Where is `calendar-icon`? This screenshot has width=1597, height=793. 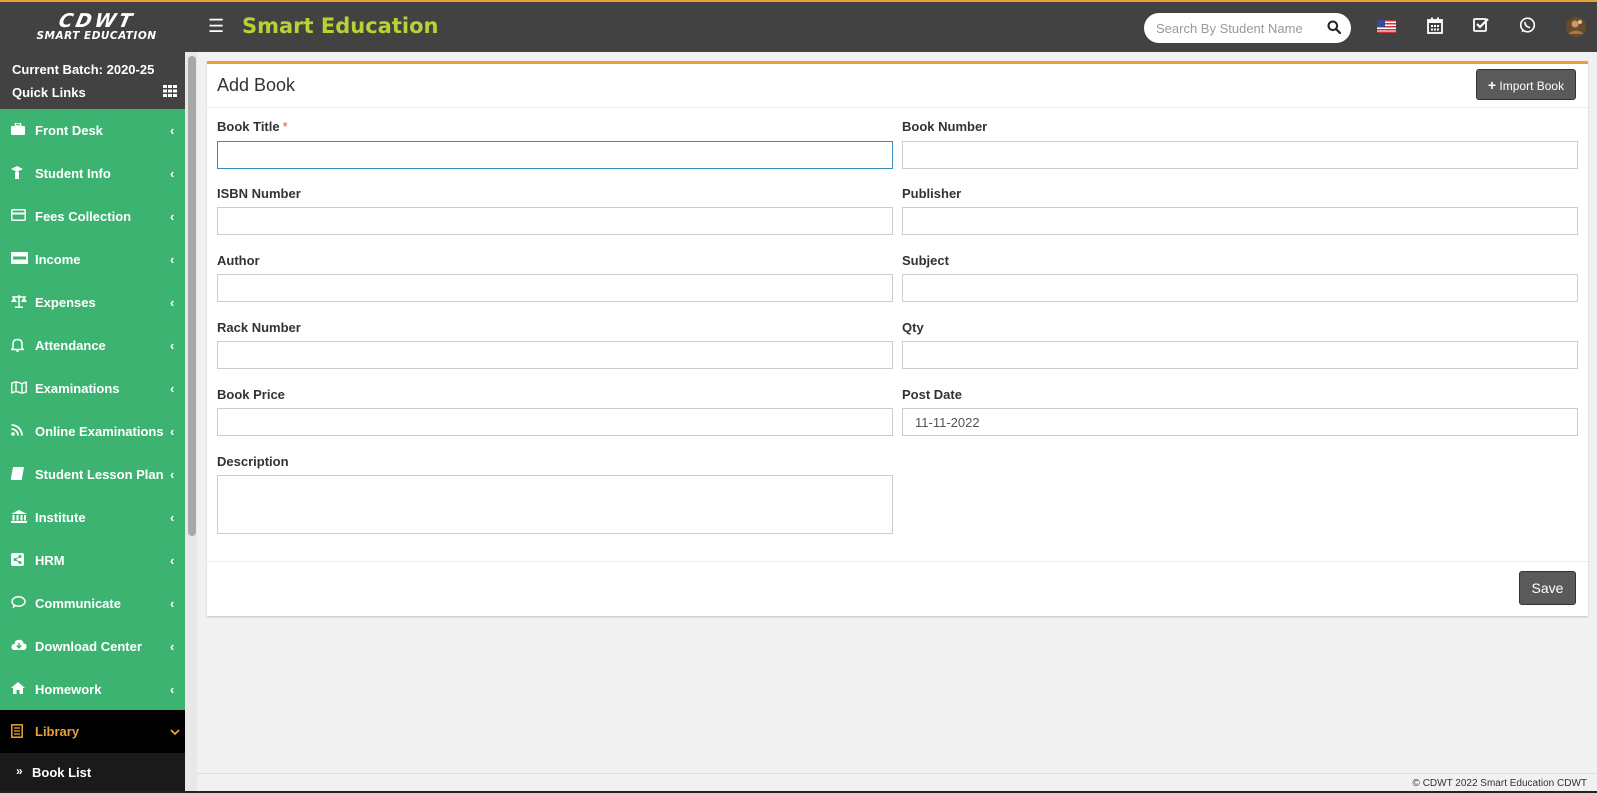 calendar-icon is located at coordinates (1435, 28).